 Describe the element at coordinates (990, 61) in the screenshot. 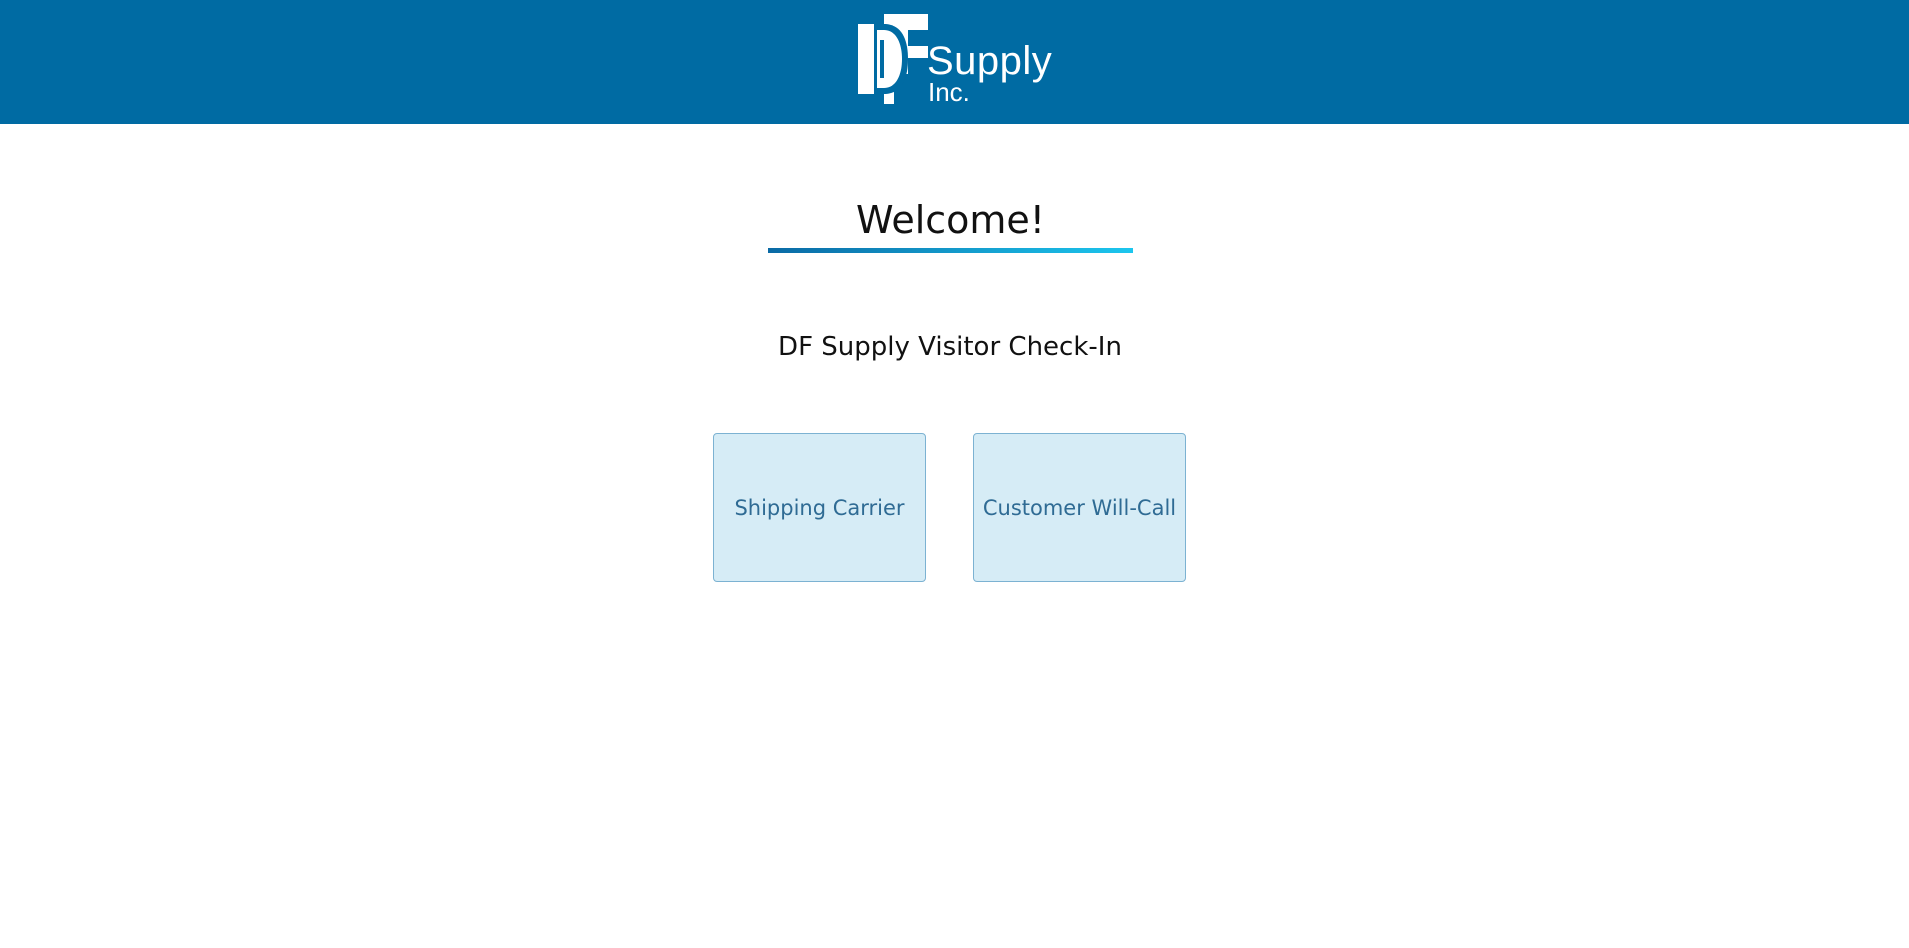

I see `logo-wordmark: Supply` at that location.